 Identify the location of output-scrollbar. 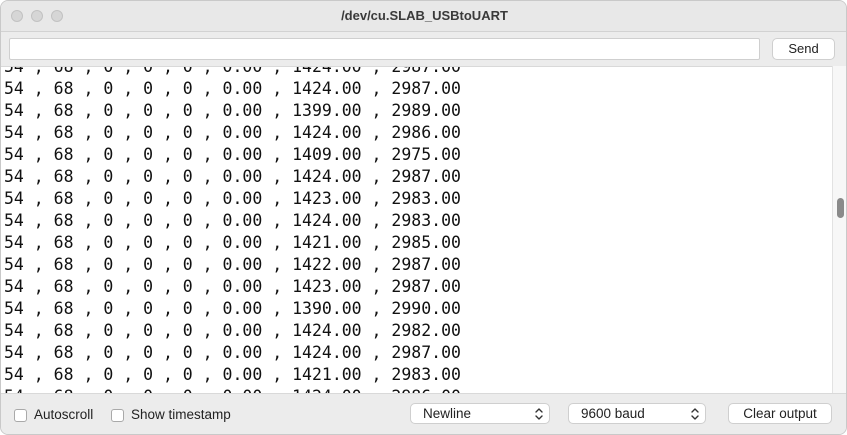
(839, 229).